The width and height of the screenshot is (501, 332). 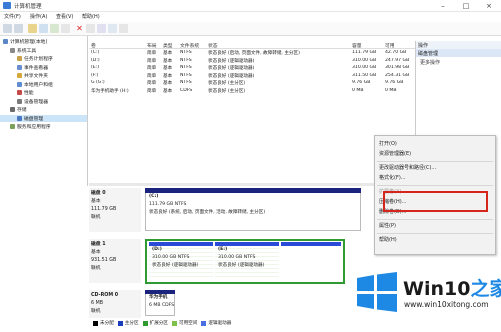 What do you see at coordinates (388, 239) in the screenshot?
I see `context-menu-item: 帮助(H)` at bounding box center [388, 239].